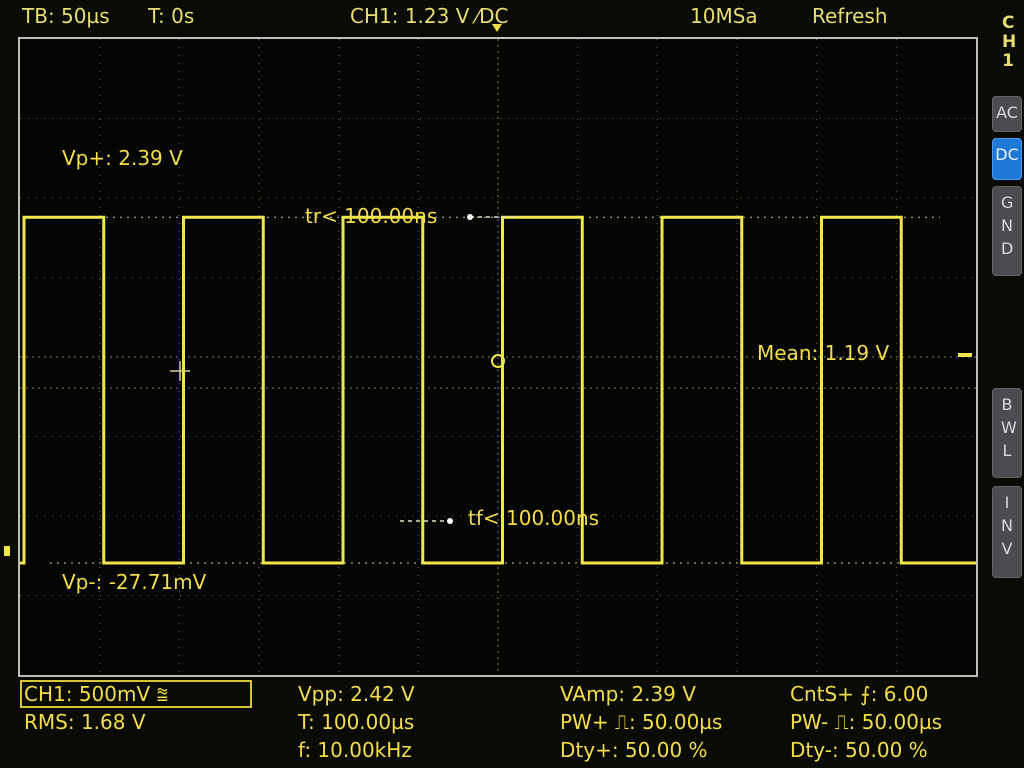  I want to click on channel-label: CH1, so click(1008, 42).